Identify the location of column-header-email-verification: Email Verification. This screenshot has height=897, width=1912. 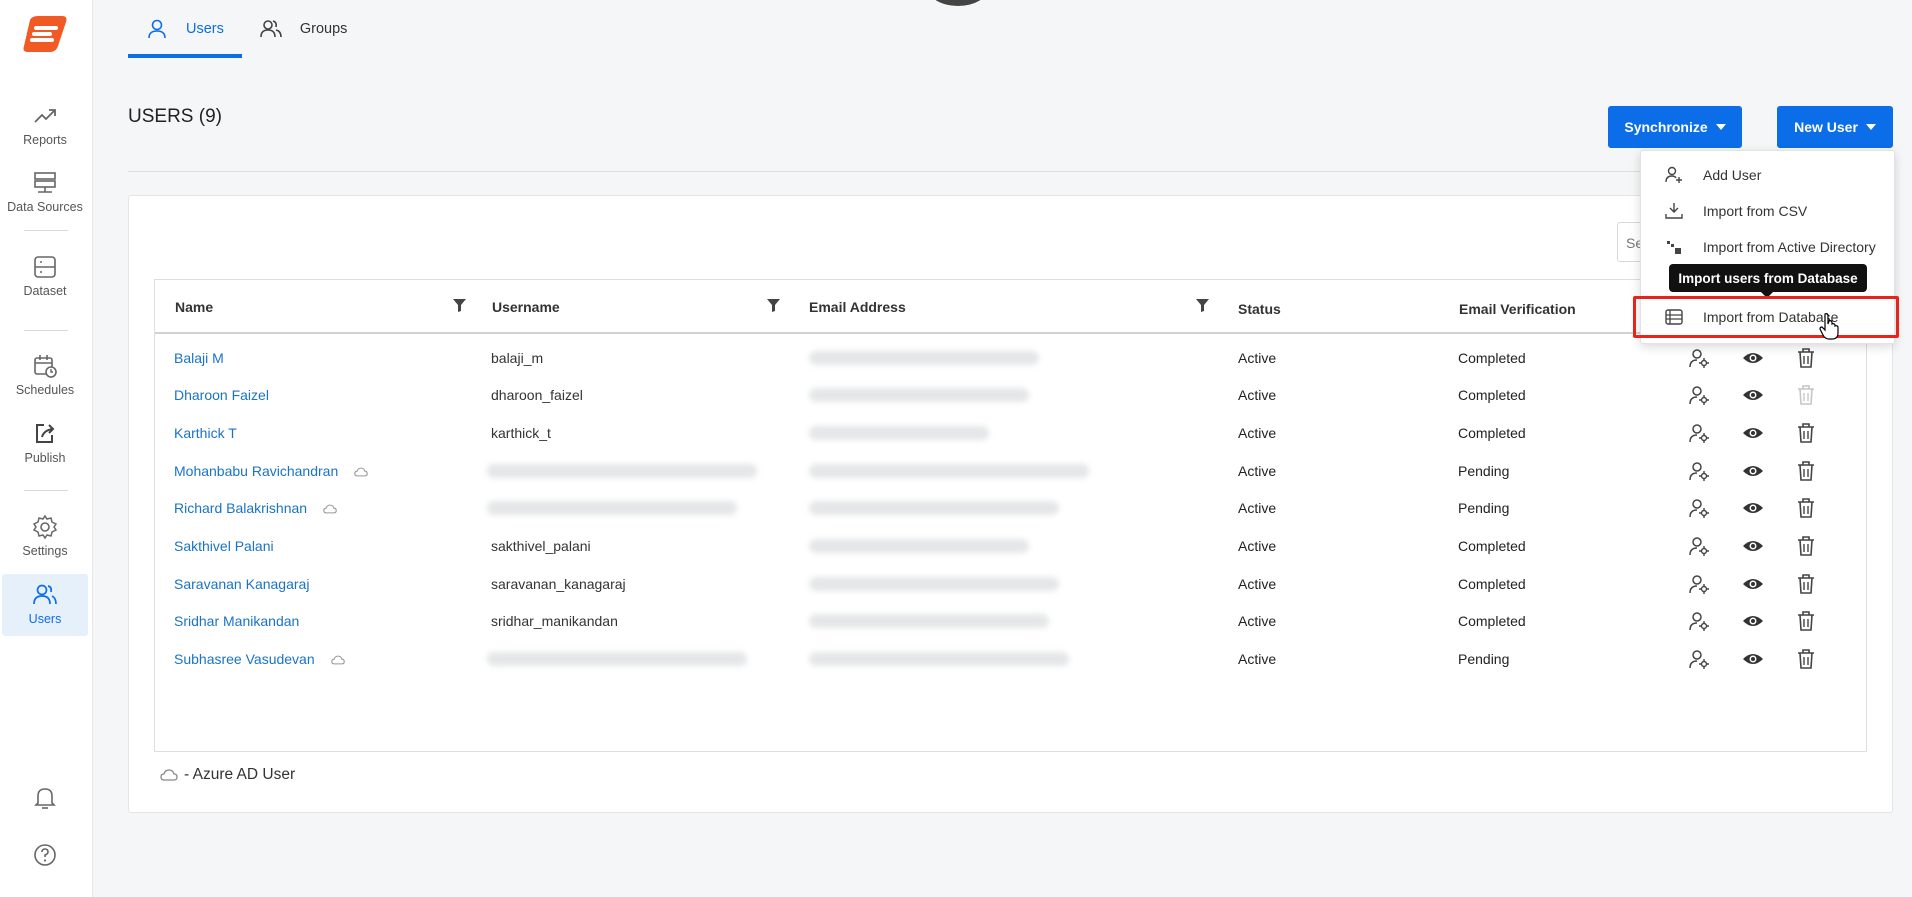
(1517, 309).